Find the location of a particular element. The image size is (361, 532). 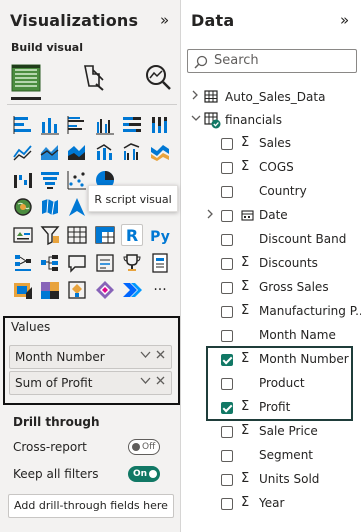

more-visuals-icon: ··· is located at coordinates (160, 290).